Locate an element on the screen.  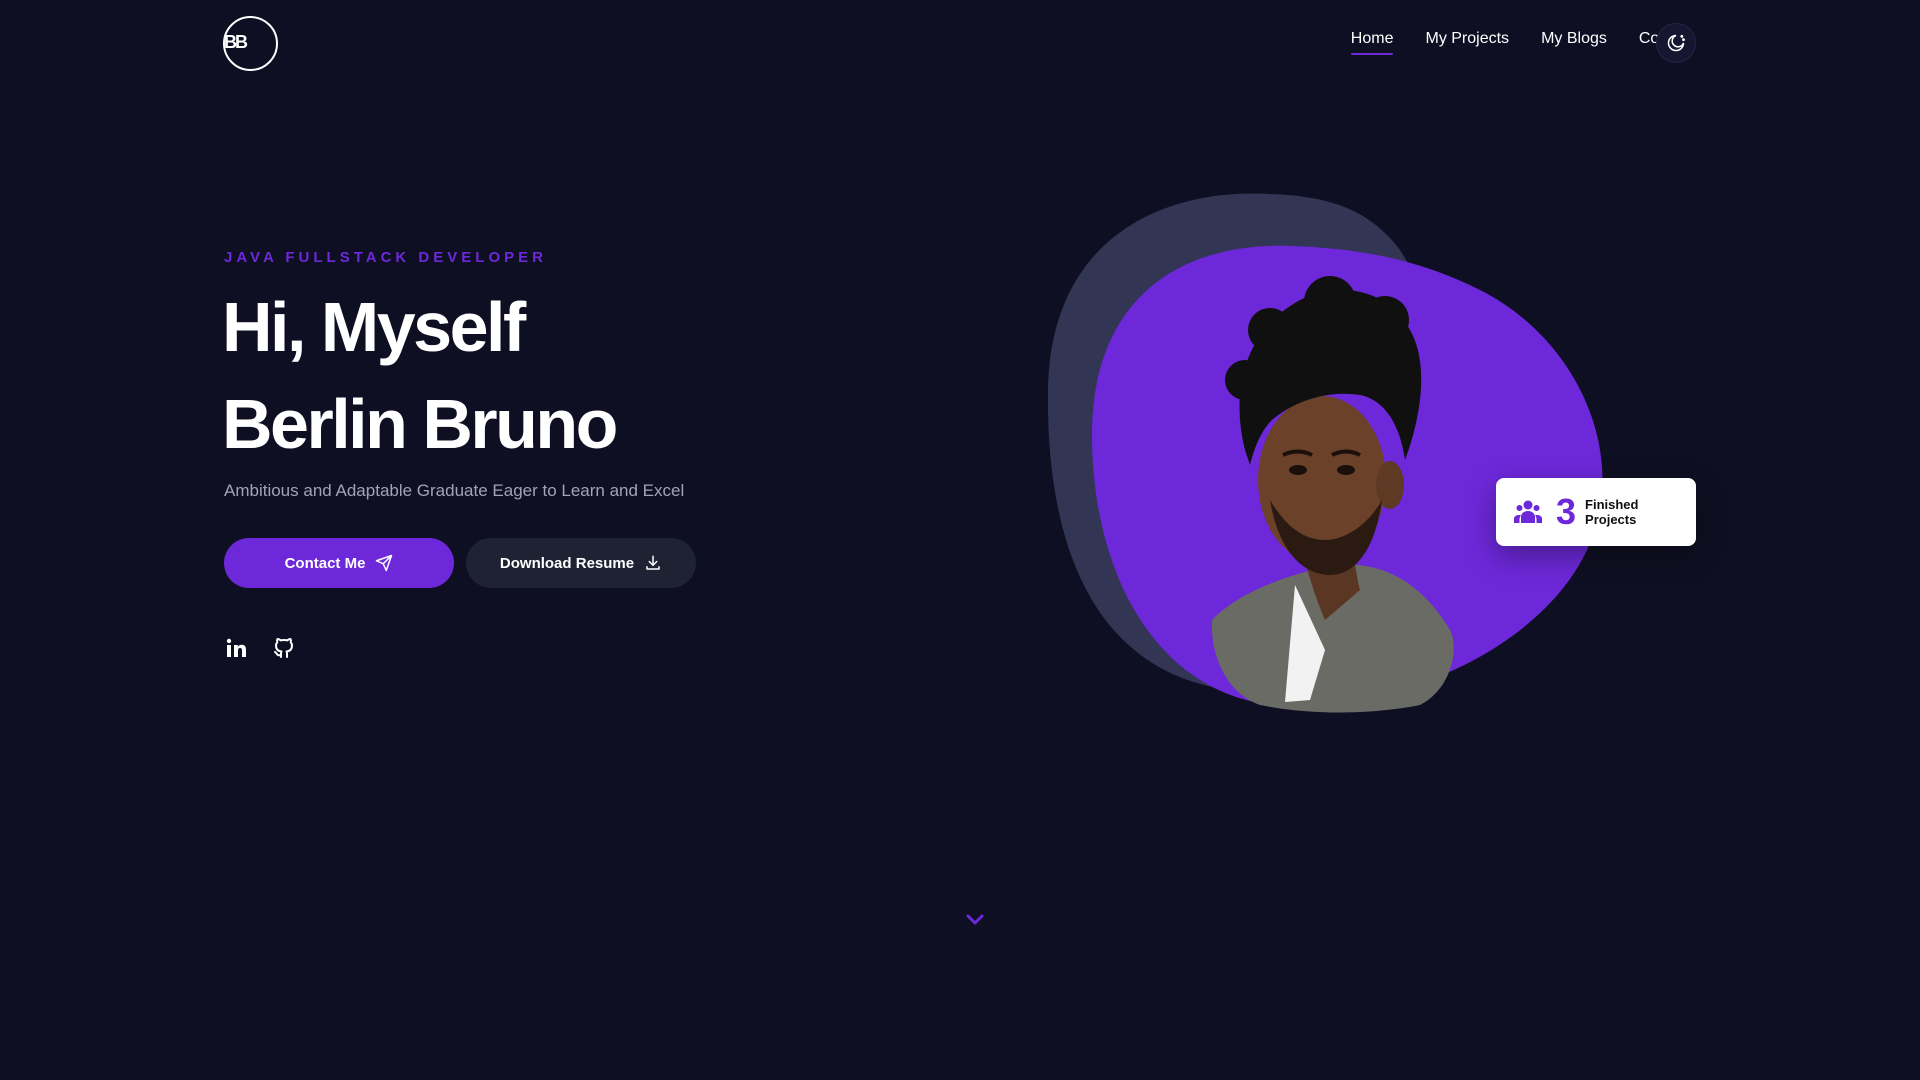
theme-toggle-button is located at coordinates (1676, 43).